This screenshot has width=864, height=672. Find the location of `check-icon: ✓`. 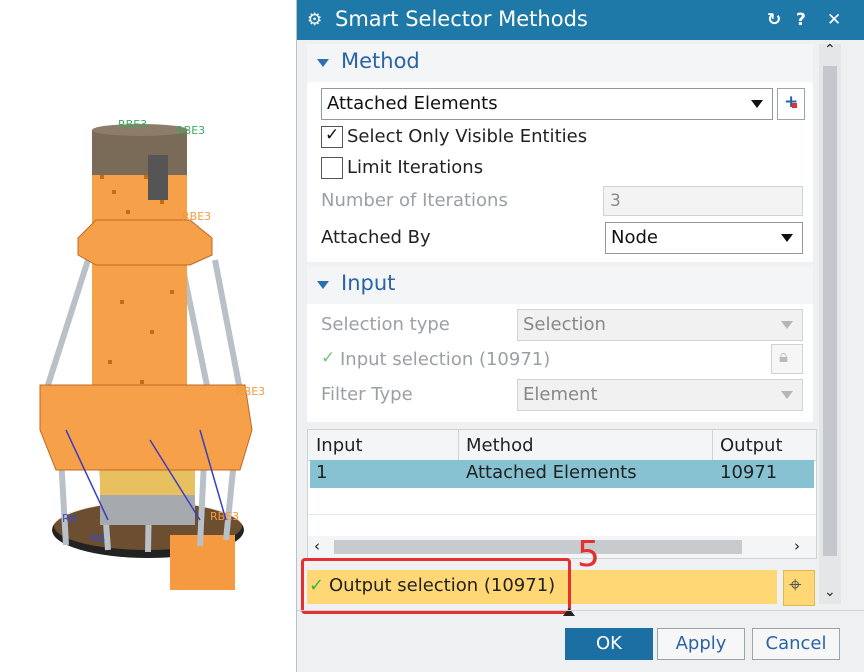

check-icon: ✓ is located at coordinates (328, 358).